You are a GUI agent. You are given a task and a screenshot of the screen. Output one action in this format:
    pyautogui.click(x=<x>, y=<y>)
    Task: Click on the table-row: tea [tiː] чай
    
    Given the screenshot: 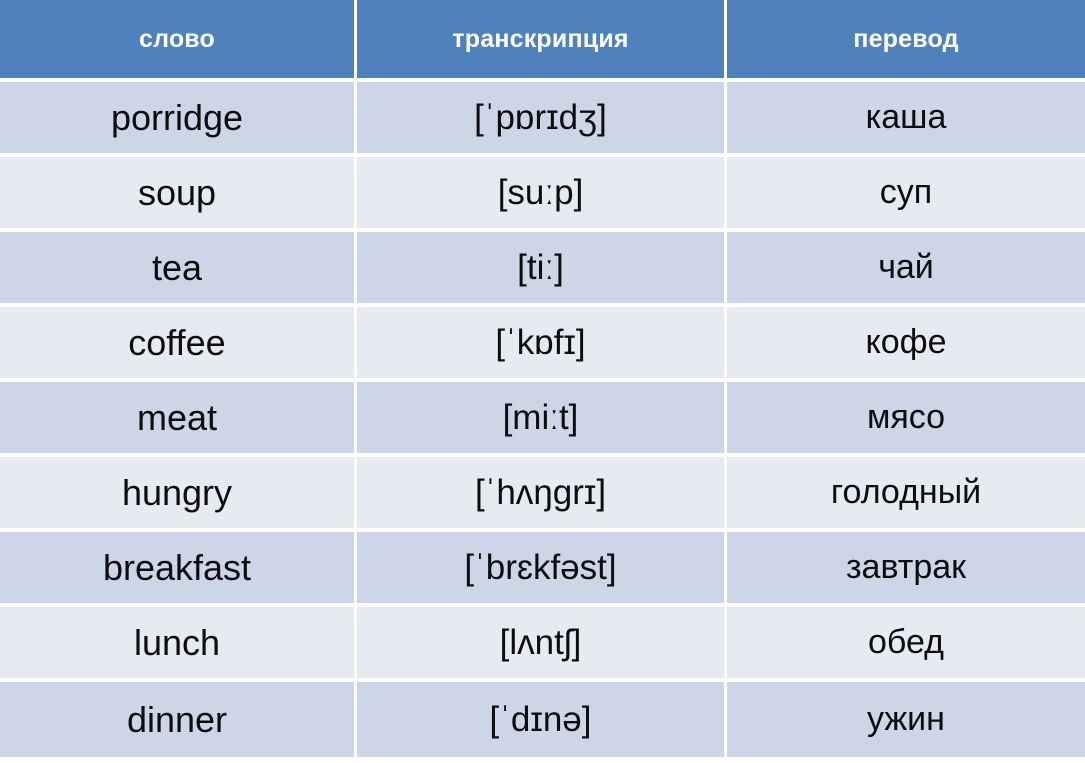 What is the action you would take?
    pyautogui.click(x=542, y=269)
    